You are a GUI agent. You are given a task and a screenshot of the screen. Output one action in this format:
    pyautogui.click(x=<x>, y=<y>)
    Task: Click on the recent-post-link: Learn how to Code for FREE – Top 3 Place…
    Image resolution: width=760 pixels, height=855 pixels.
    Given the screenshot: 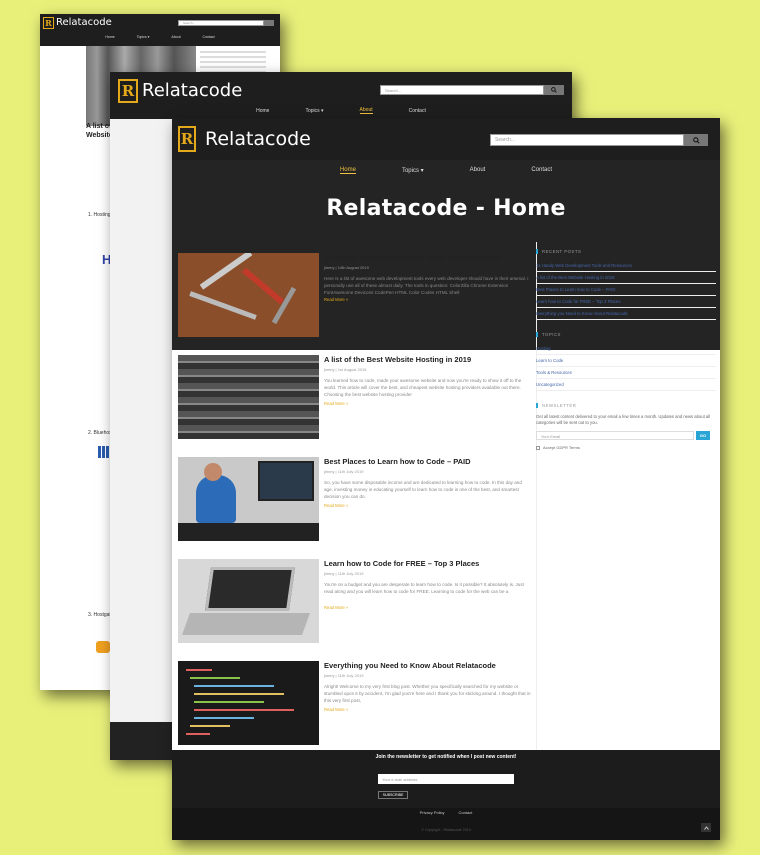 What is the action you would take?
    pyautogui.click(x=626, y=302)
    